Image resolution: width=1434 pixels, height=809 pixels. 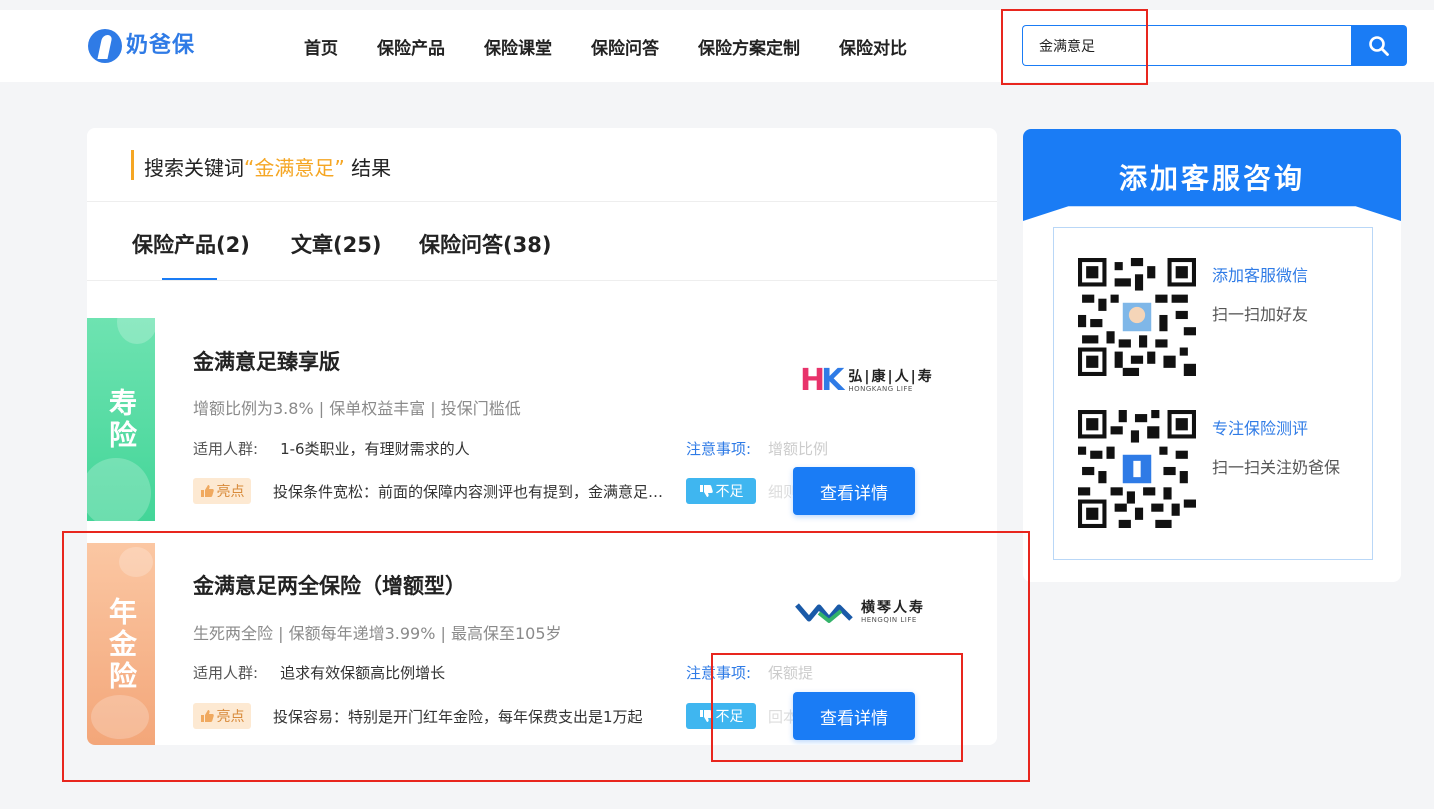 I want to click on product-desc: 生死两全险 | 保额每年递增3.99% | 最高保至105岁, so click(x=377, y=633).